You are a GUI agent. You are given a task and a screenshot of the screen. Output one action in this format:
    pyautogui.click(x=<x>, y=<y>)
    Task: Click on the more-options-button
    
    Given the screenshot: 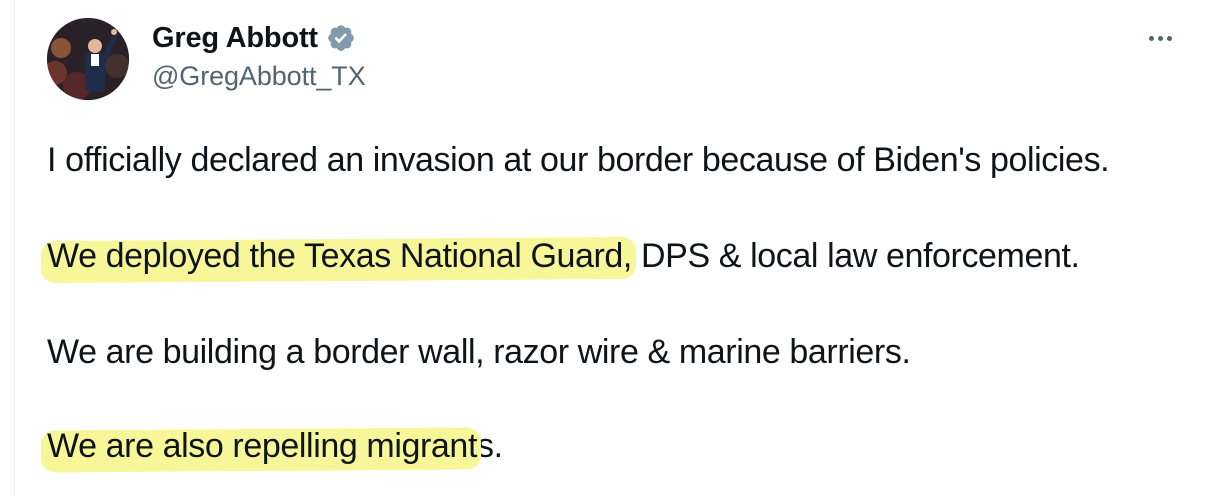 What is the action you would take?
    pyautogui.click(x=1160, y=38)
    